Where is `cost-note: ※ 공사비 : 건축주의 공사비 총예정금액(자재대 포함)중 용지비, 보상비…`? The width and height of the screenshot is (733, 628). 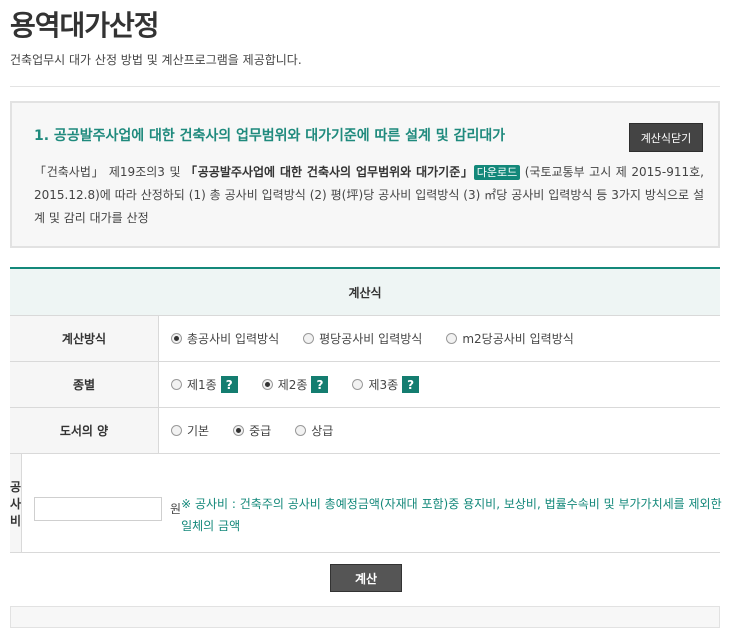
cost-note: ※ 공사비 : 건축주의 공사비 총예정금액(자재대 포함)중 용지비, 보상비… is located at coordinates (451, 514).